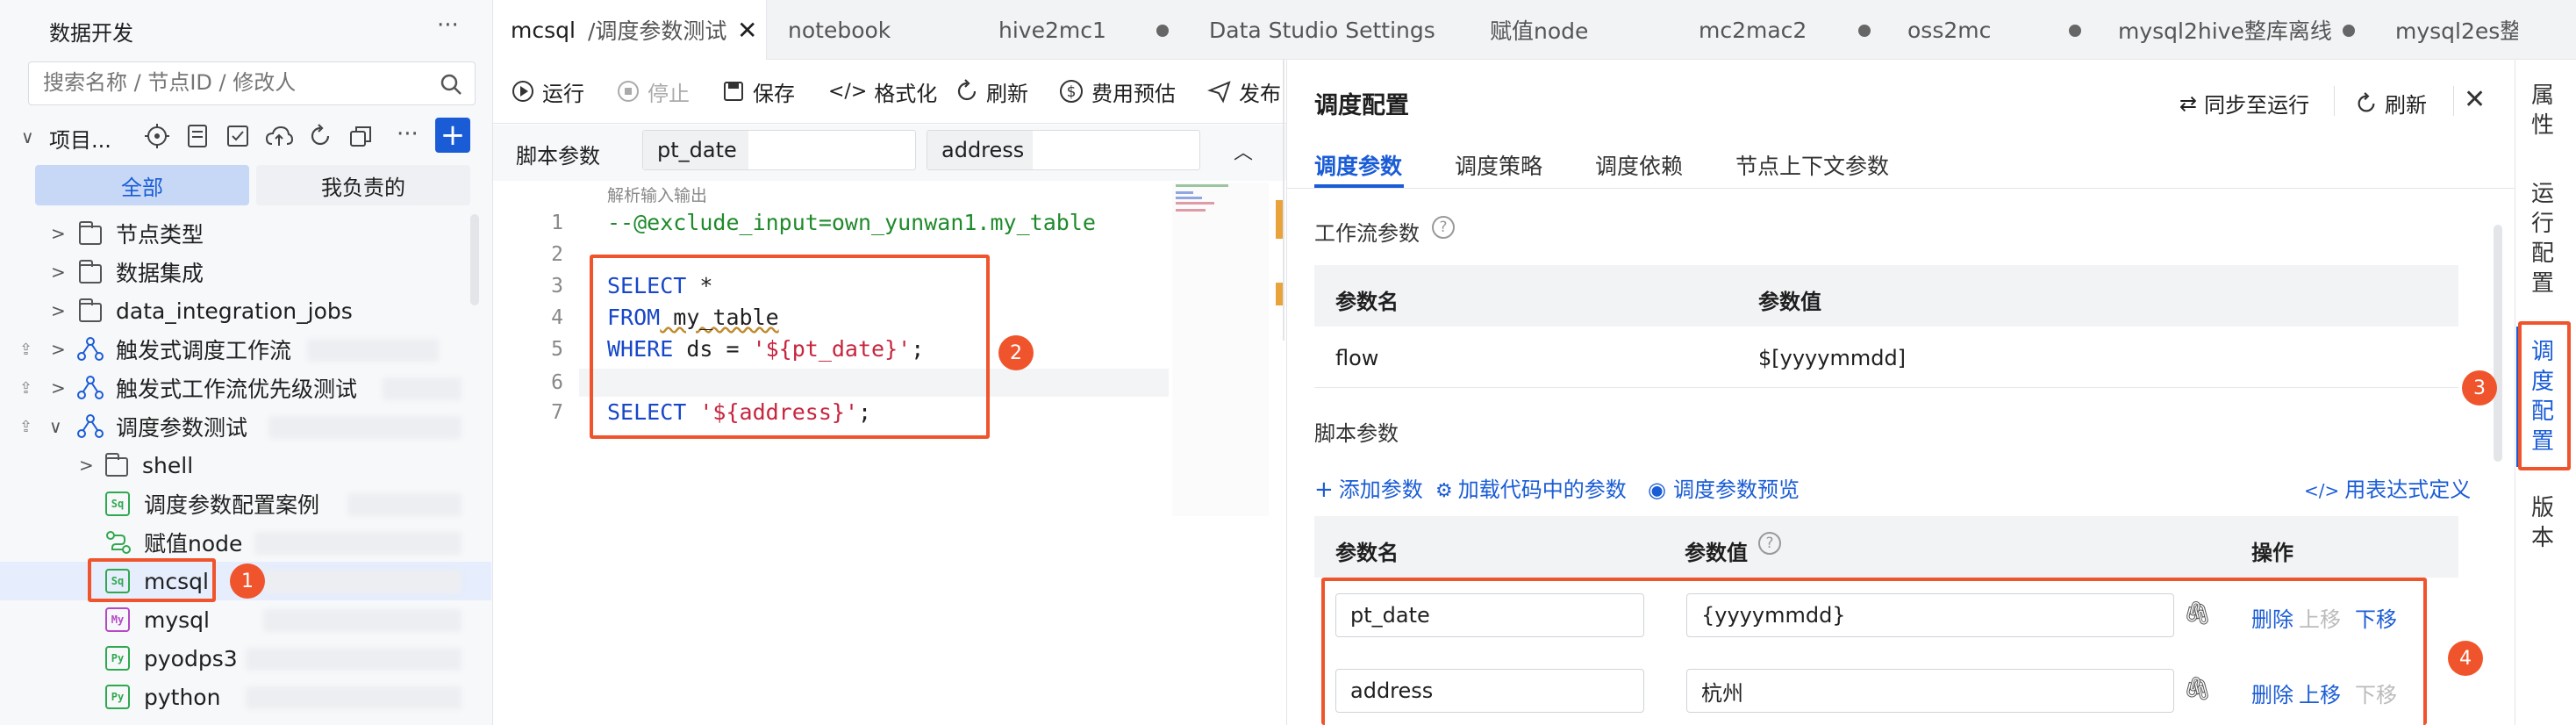 The width and height of the screenshot is (2576, 725). What do you see at coordinates (452, 135) in the screenshot?
I see `create-plus-button: +` at bounding box center [452, 135].